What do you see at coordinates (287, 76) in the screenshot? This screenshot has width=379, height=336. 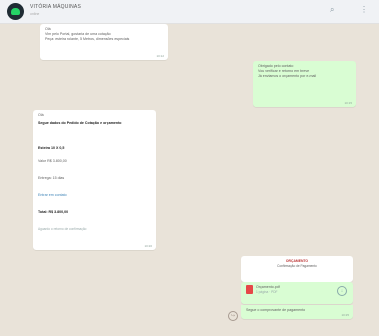 I see `message-line: Já enviamos o orçamento por e-mail` at bounding box center [287, 76].